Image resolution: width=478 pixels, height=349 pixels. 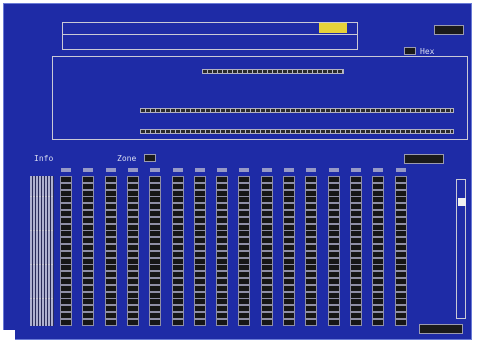 What do you see at coordinates (441, 329) in the screenshot?
I see `bottom-indicator` at bounding box center [441, 329].